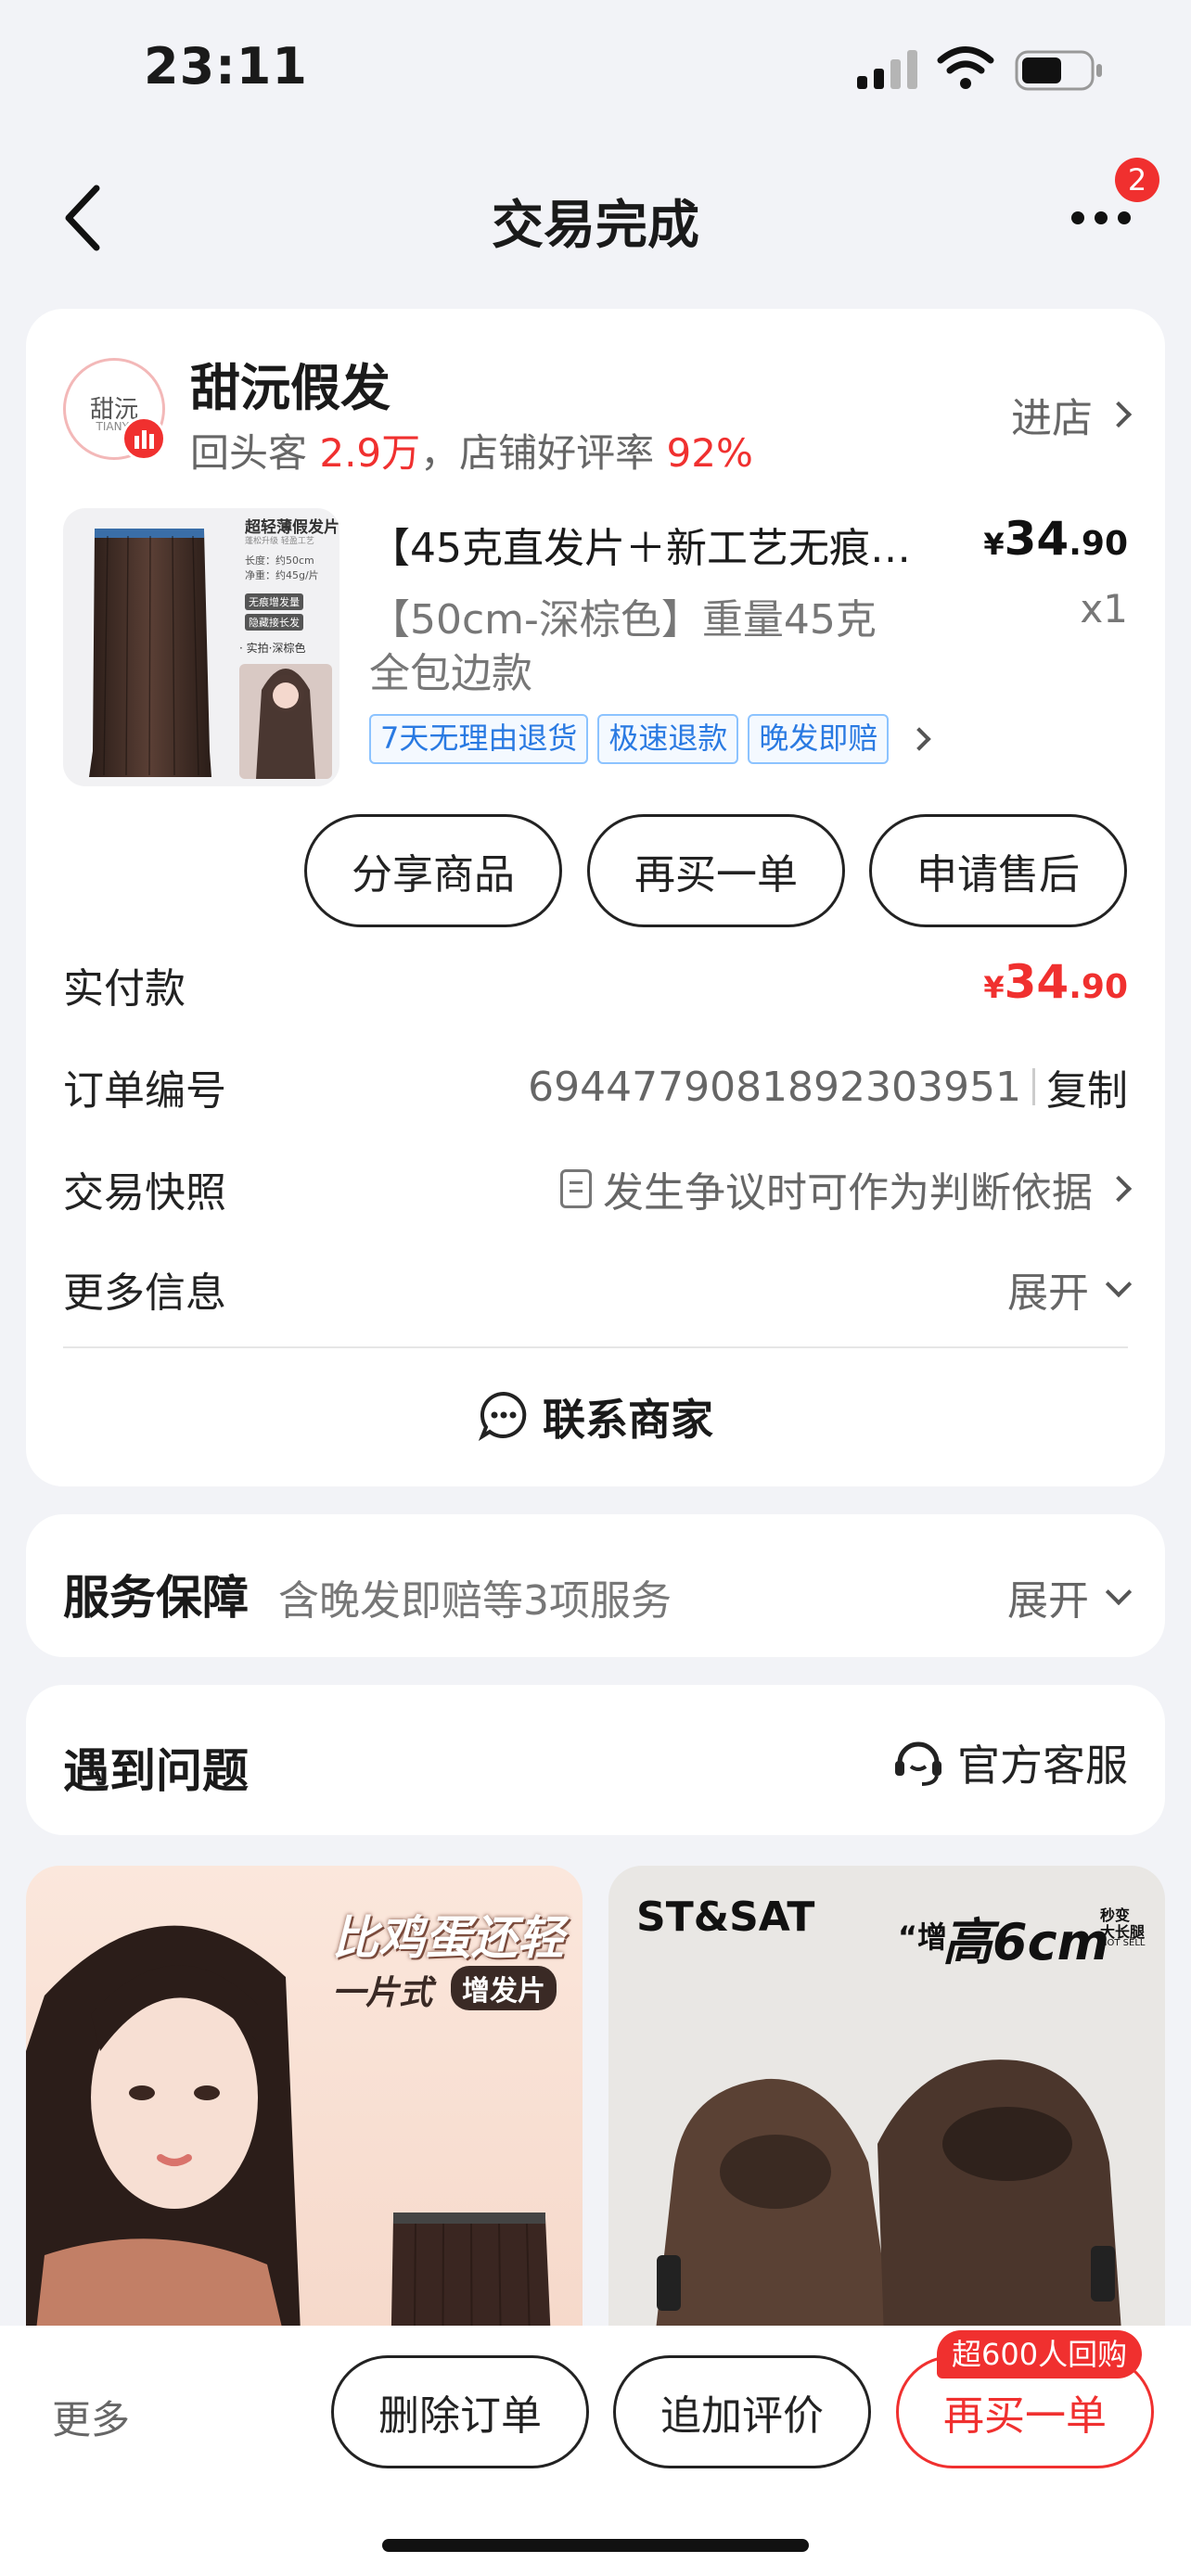  What do you see at coordinates (1048, 1601) in the screenshot?
I see `service-expand-label: 展开` at bounding box center [1048, 1601].